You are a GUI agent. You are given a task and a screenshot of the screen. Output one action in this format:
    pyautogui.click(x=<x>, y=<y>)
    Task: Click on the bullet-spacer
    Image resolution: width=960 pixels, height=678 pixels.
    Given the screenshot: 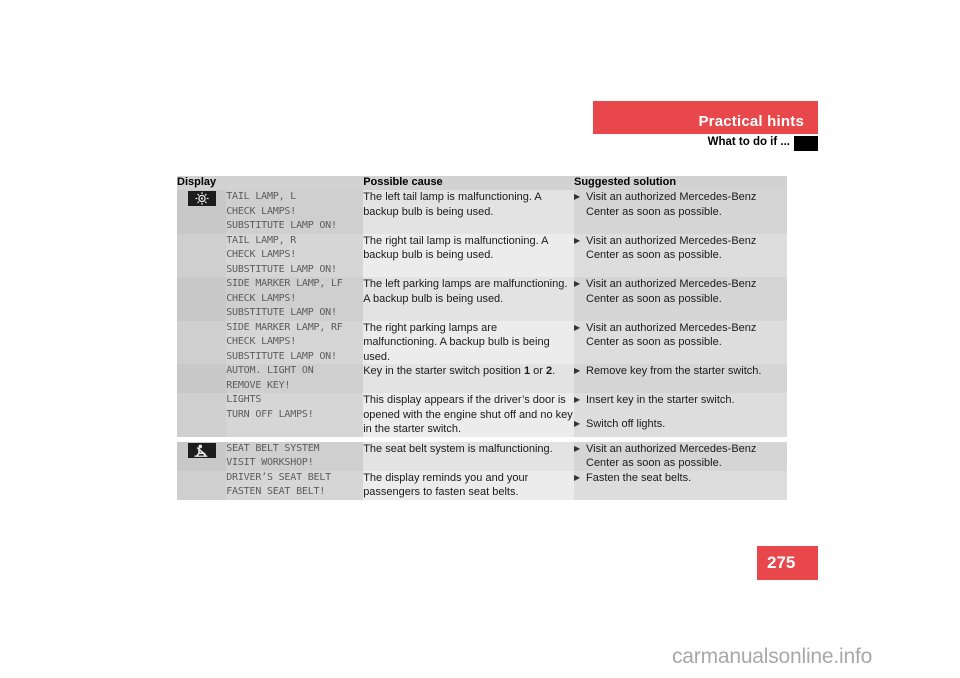 What is the action you would take?
    pyautogui.click(x=680, y=413)
    